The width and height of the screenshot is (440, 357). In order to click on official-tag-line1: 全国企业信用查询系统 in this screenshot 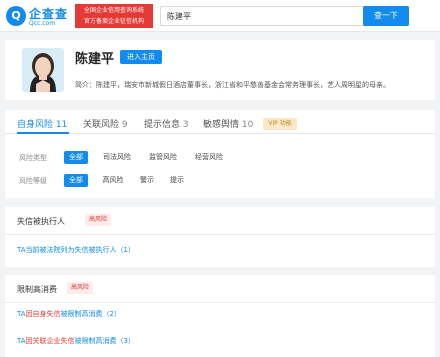, I will do `click(113, 10)`.